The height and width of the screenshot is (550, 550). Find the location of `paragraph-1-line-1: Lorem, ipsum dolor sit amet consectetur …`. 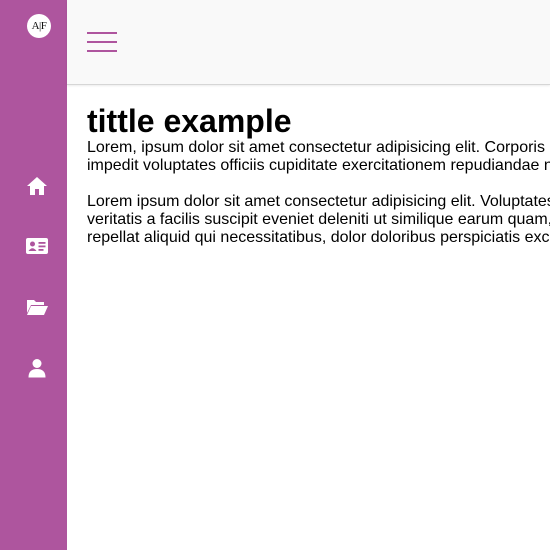

paragraph-1-line-1: Lorem, ipsum dolor sit amet consectetur … is located at coordinates (316, 147).